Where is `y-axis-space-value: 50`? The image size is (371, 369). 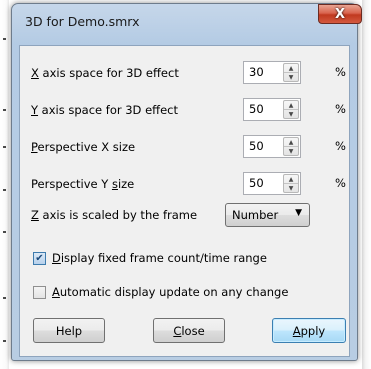
y-axis-space-value: 50 is located at coordinates (256, 109).